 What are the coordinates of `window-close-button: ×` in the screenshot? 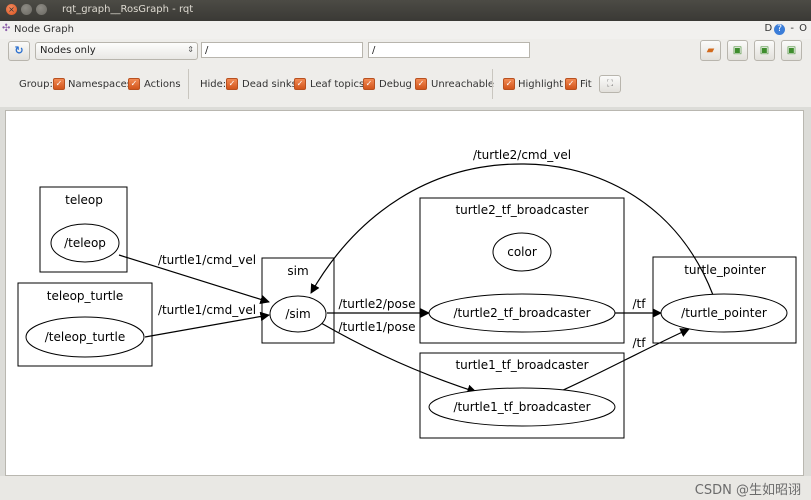 It's located at (11, 9).